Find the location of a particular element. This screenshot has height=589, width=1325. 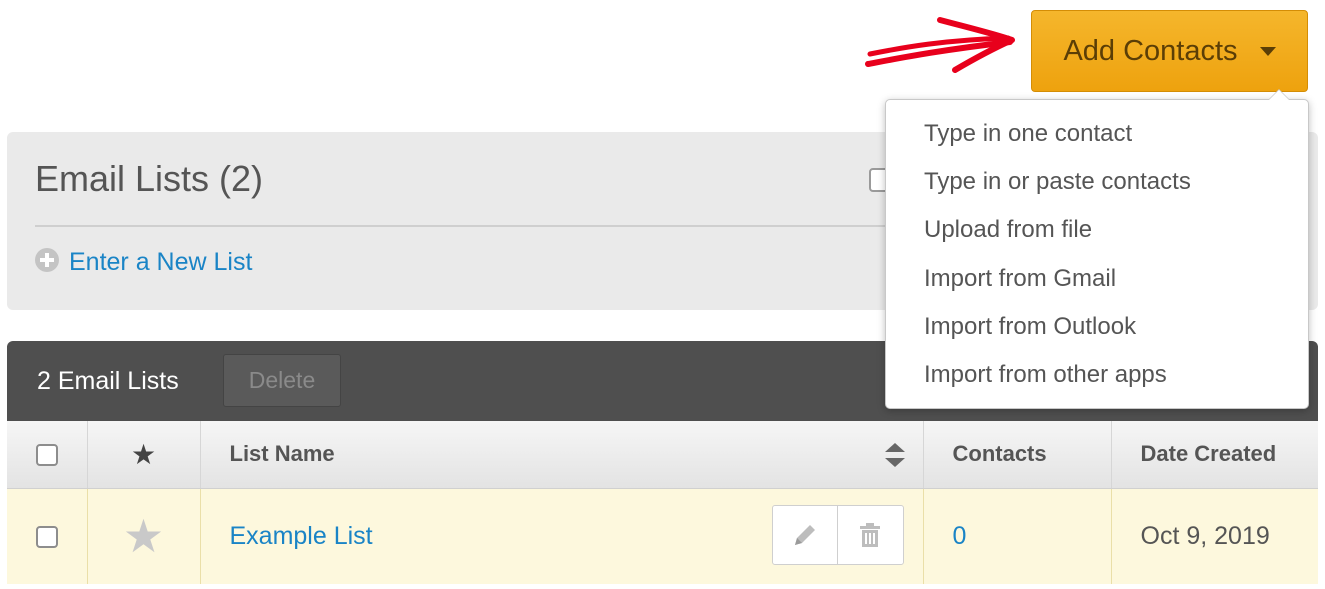

menu-item-import-other-apps: Import from other apps is located at coordinates (1097, 379).